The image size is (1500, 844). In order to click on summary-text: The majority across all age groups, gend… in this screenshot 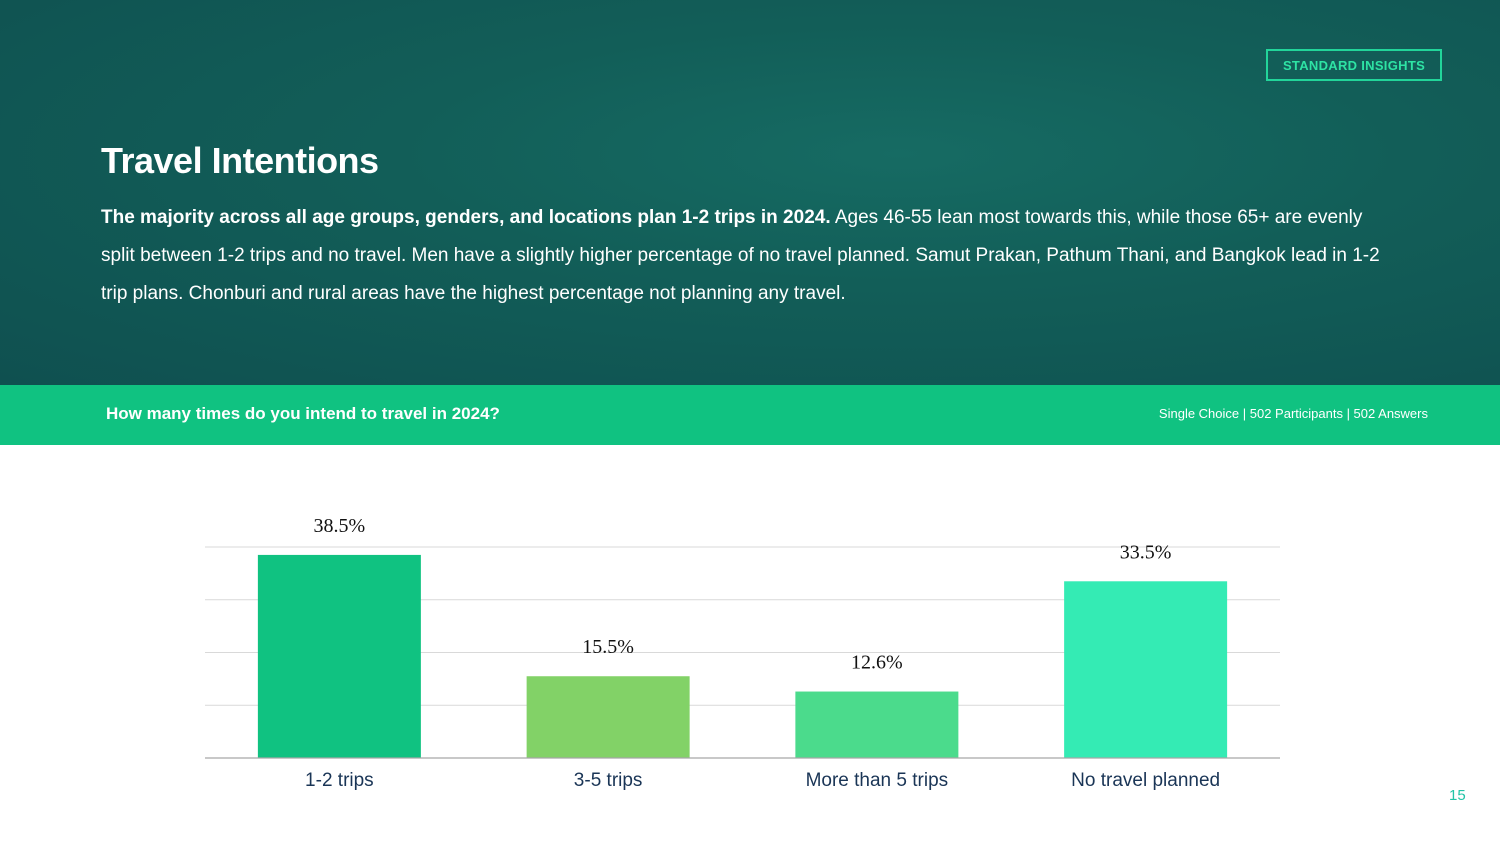, I will do `click(746, 256)`.